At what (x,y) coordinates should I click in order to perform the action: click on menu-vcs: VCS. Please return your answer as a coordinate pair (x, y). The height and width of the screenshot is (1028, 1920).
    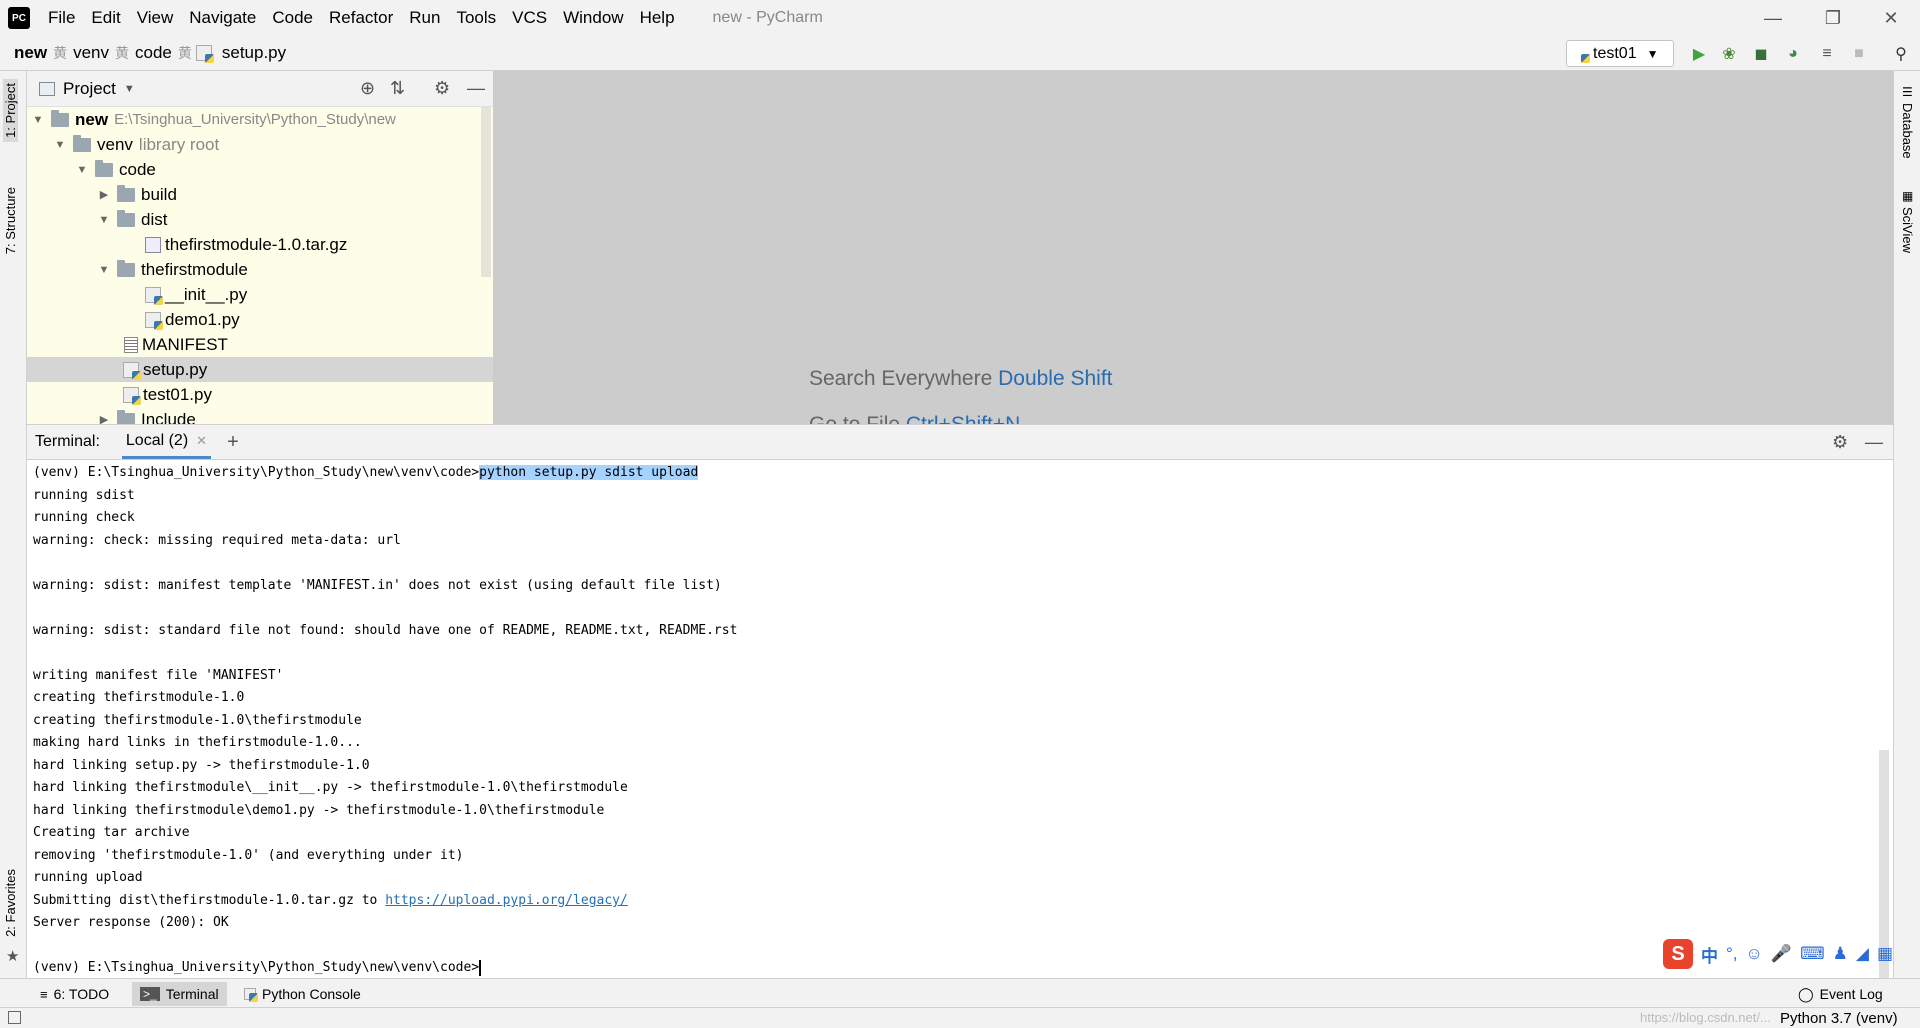
    Looking at the image, I should click on (529, 18).